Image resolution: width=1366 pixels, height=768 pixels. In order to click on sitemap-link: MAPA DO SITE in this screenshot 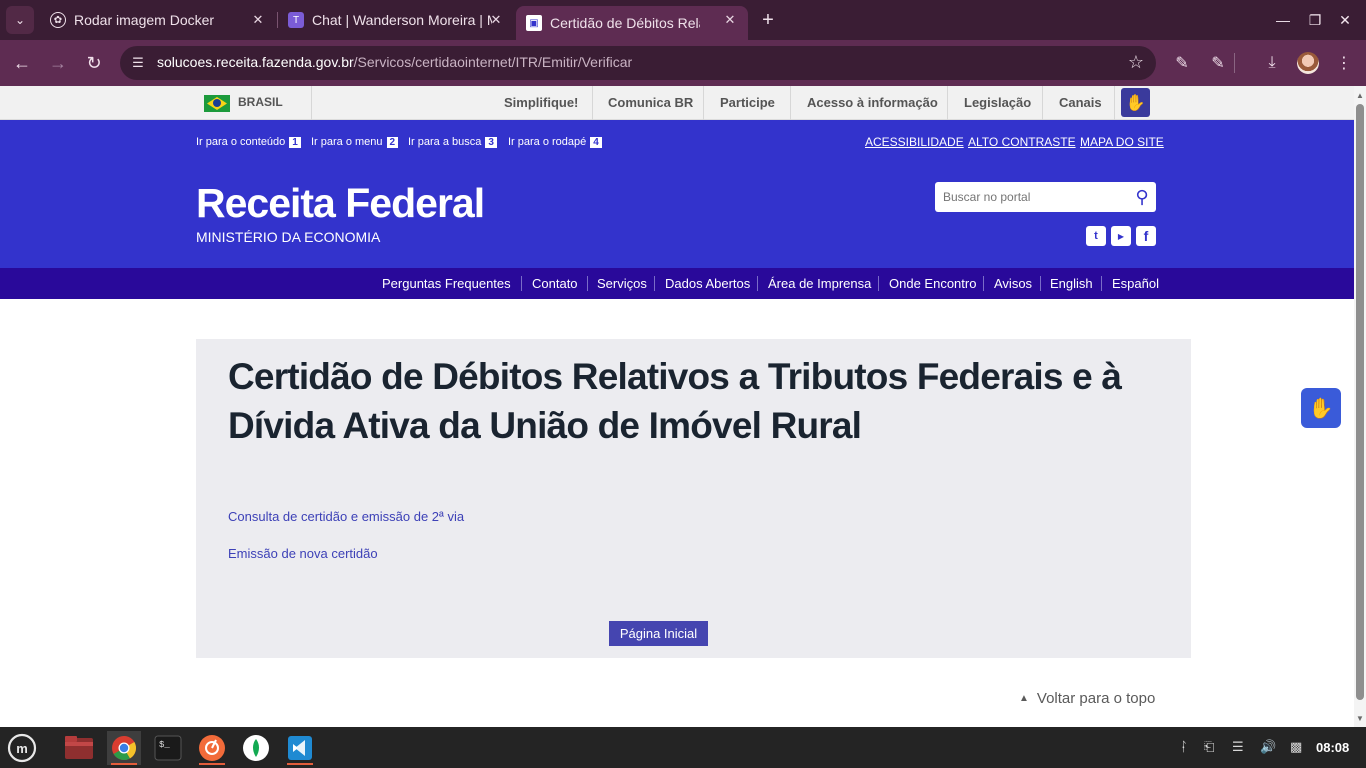, I will do `click(1122, 142)`.